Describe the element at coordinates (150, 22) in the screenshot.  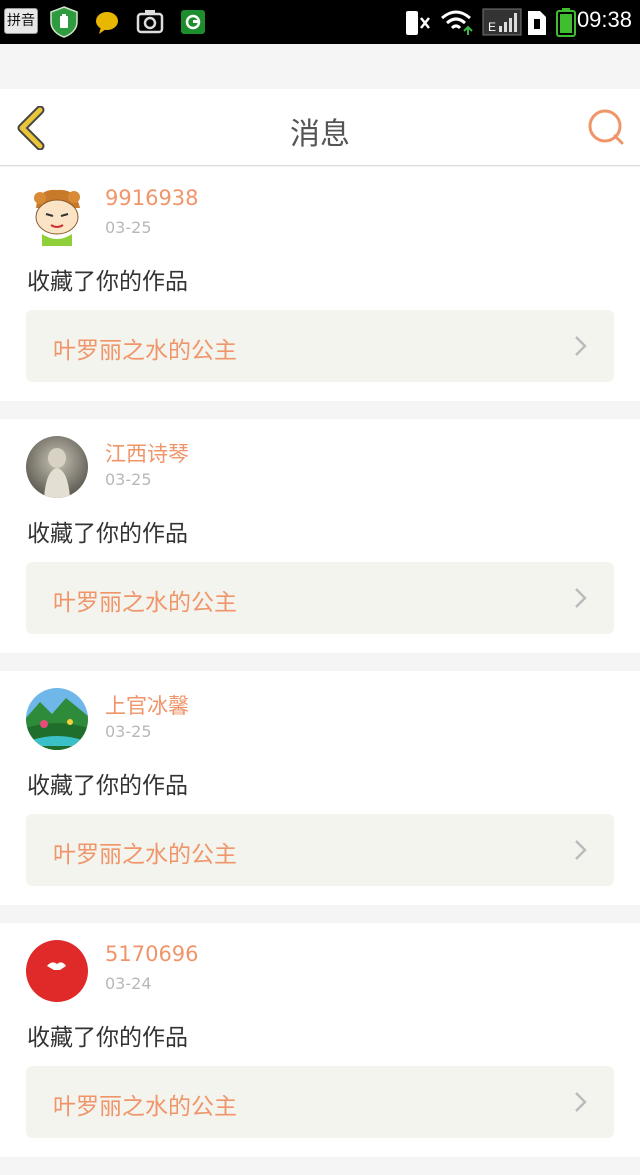
I see `camera-icon` at that location.